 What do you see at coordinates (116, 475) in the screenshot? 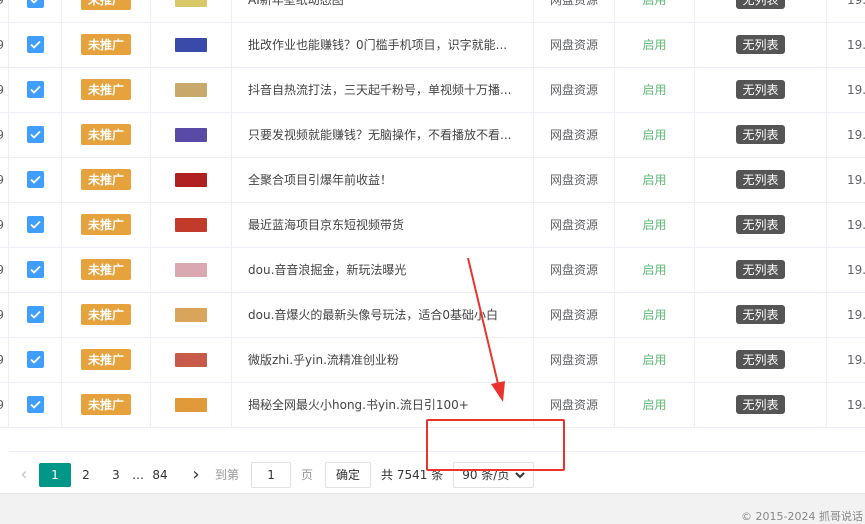
I see `page-3-button: 3` at bounding box center [116, 475].